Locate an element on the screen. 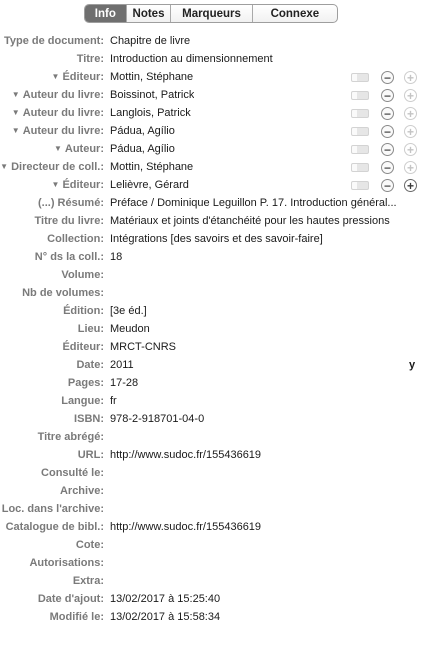 The image size is (424, 655). field-label: Édition: is located at coordinates (83, 311).